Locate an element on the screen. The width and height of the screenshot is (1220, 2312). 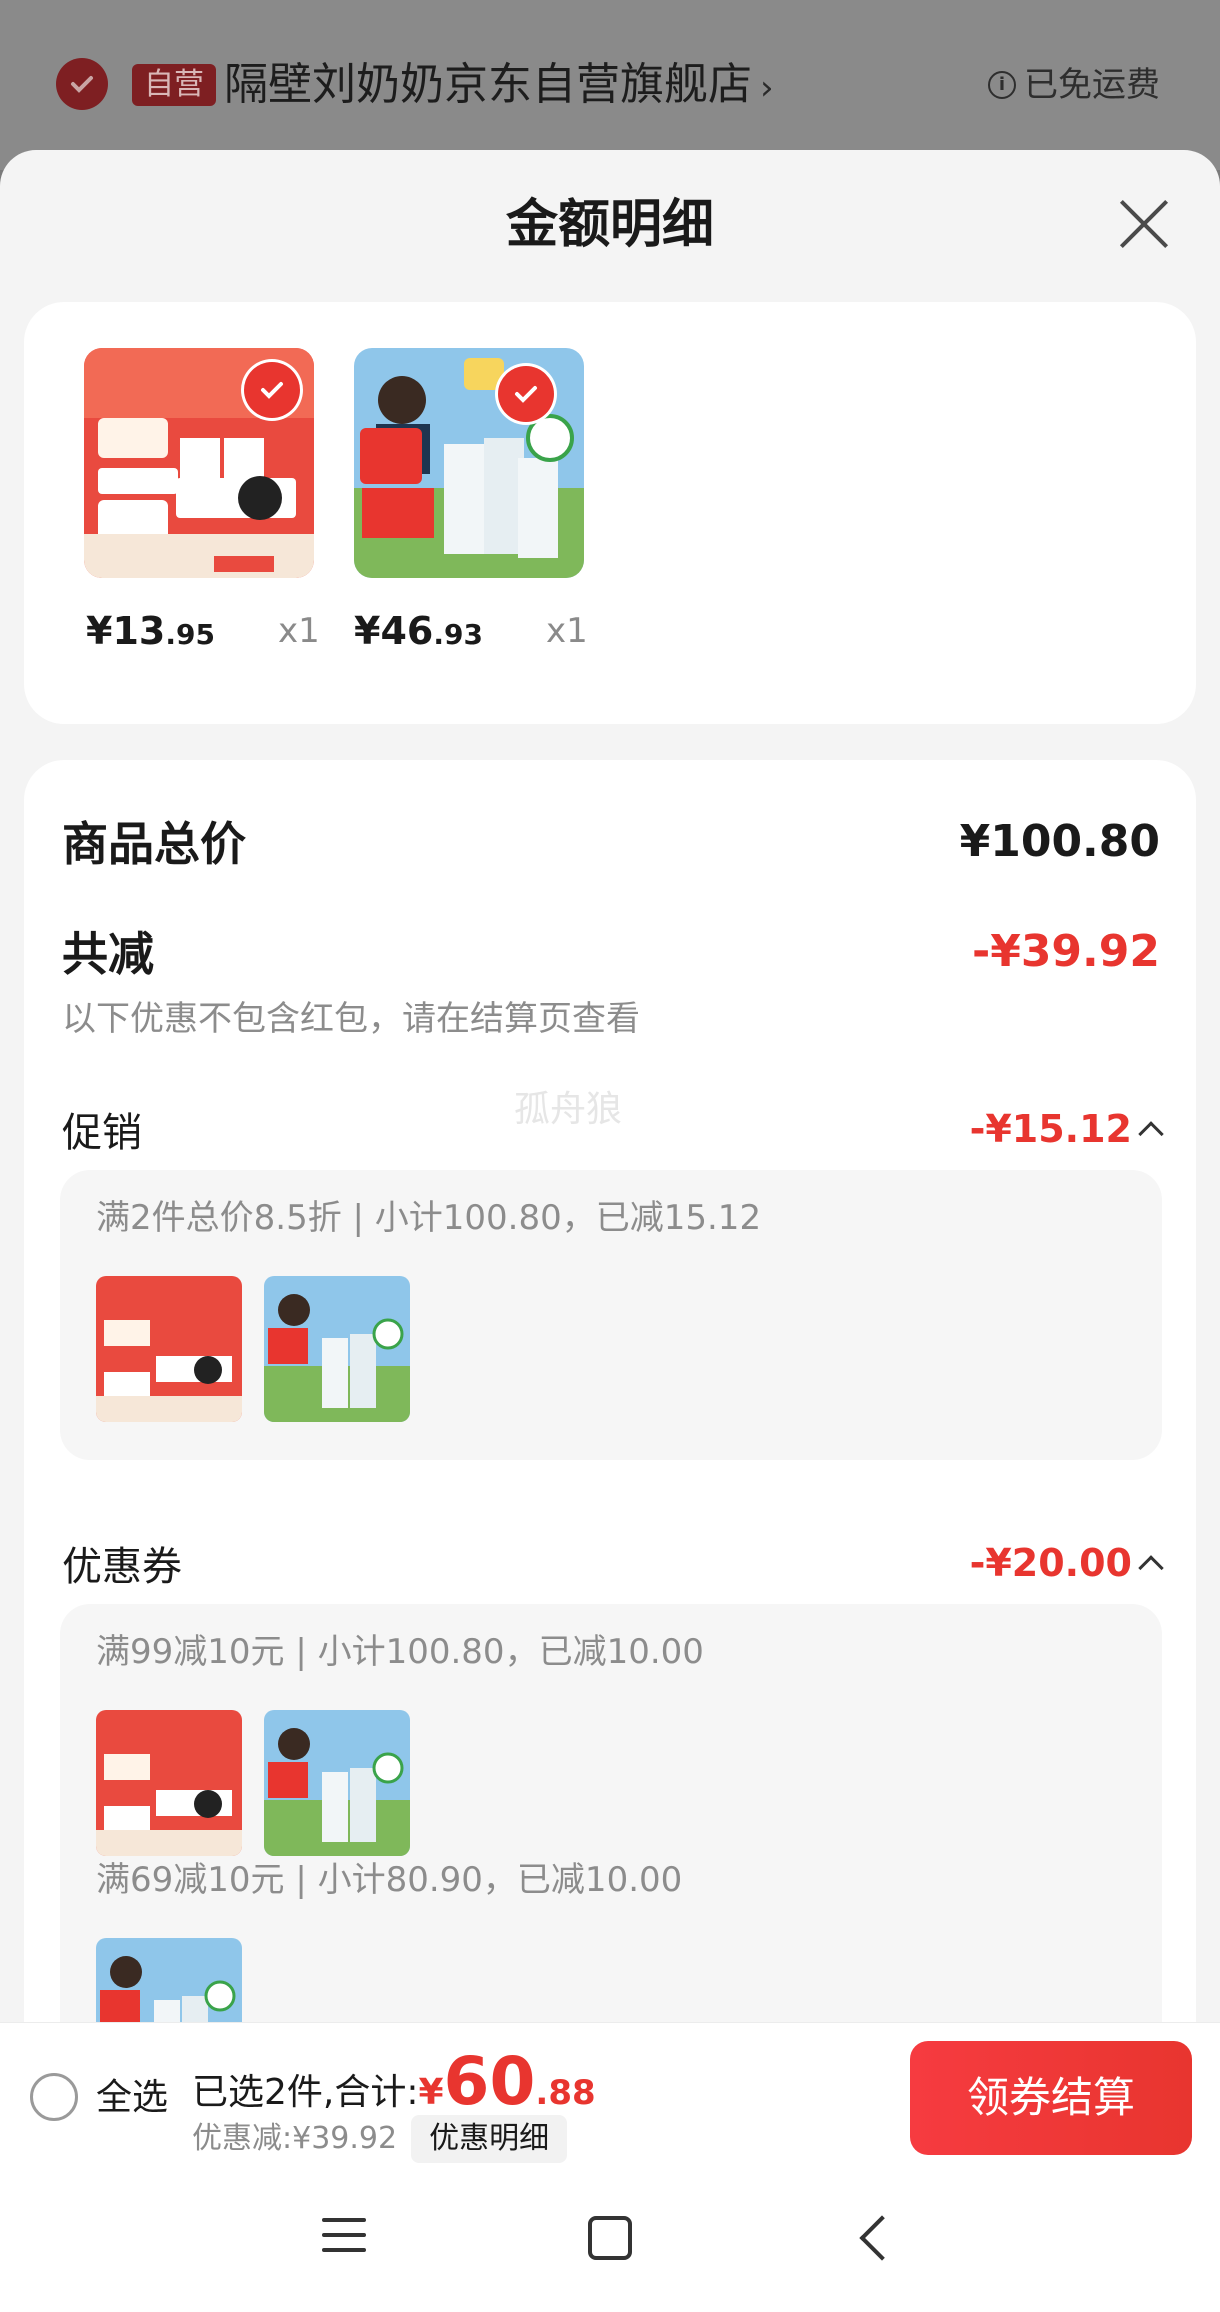
product-2-qty: x1 is located at coordinates (567, 631).